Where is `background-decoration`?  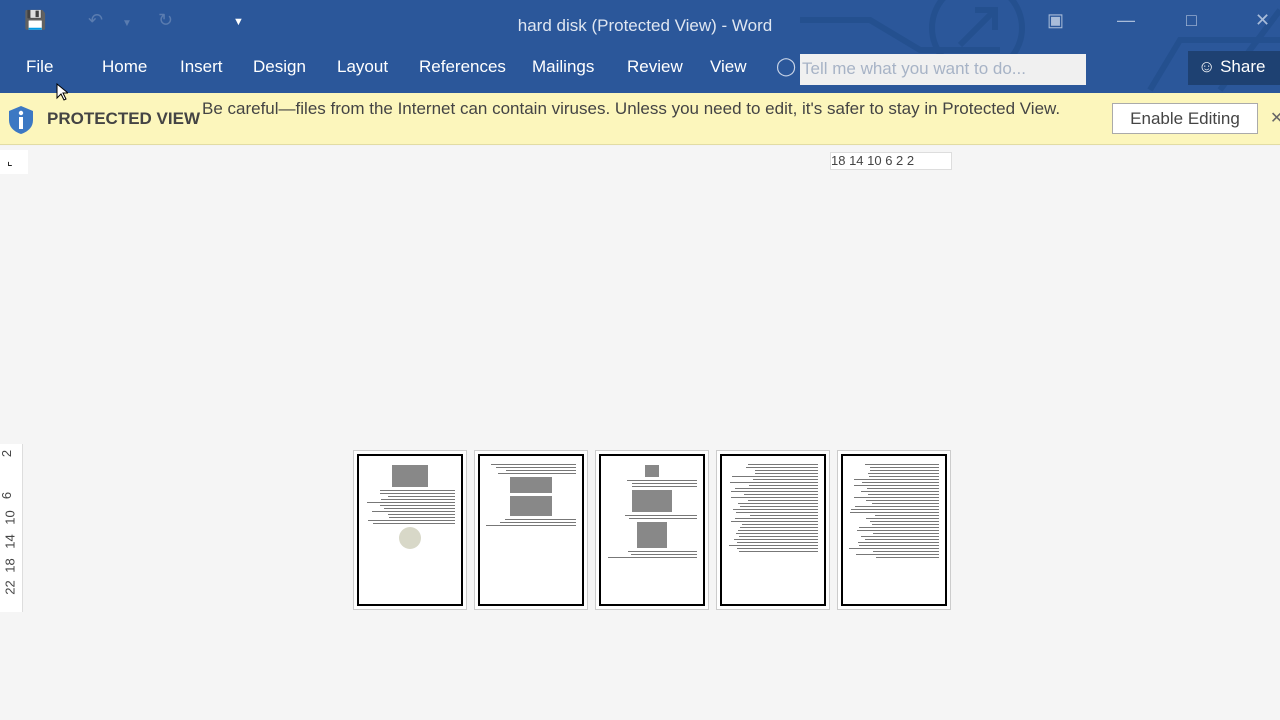
background-decoration is located at coordinates (640, 46).